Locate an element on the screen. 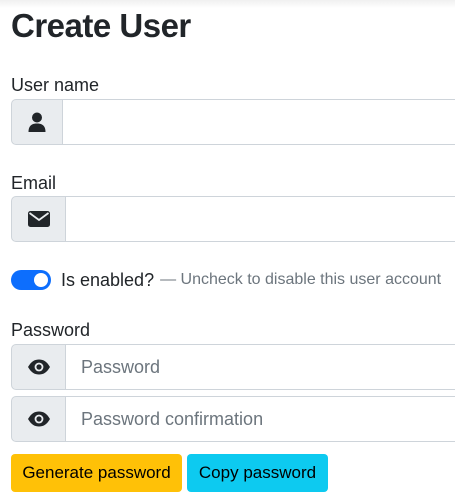 This screenshot has height=502, width=455. enabled-label: Is enabled? is located at coordinates (107, 280).